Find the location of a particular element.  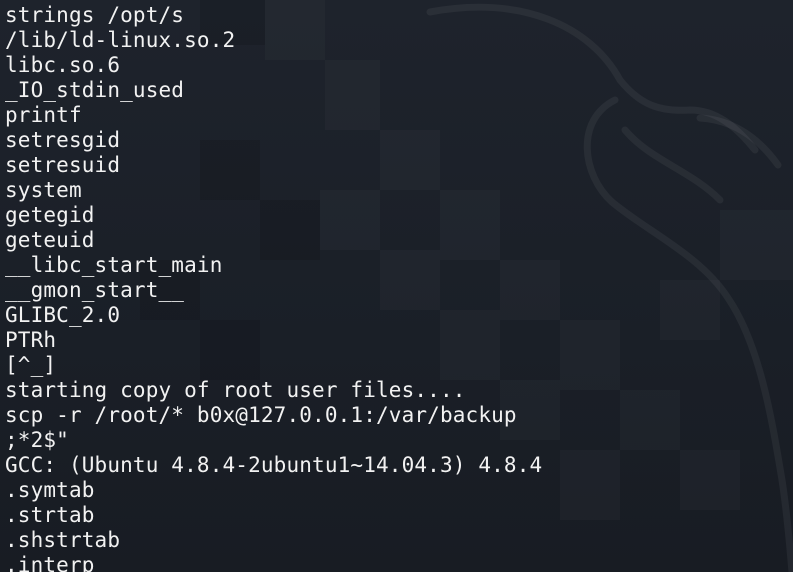

terminal-output-line: /lib/ld-linux.so.2 is located at coordinates (120, 40).